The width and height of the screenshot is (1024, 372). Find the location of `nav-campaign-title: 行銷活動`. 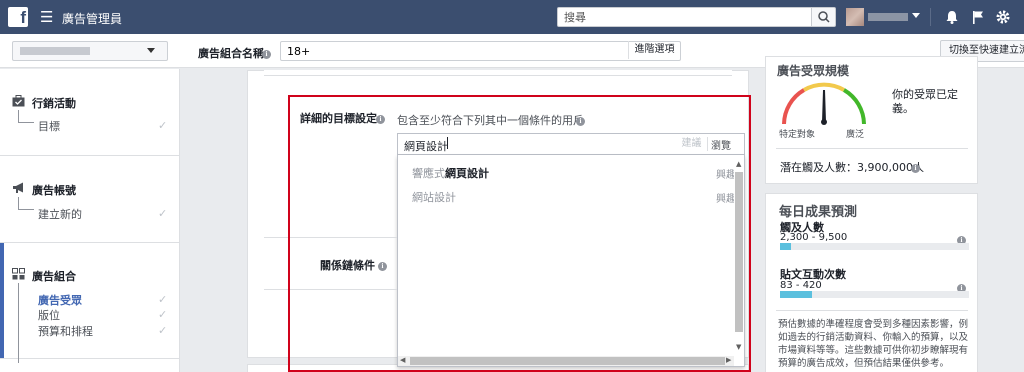

nav-campaign-title: 行銷活動 is located at coordinates (54, 103).